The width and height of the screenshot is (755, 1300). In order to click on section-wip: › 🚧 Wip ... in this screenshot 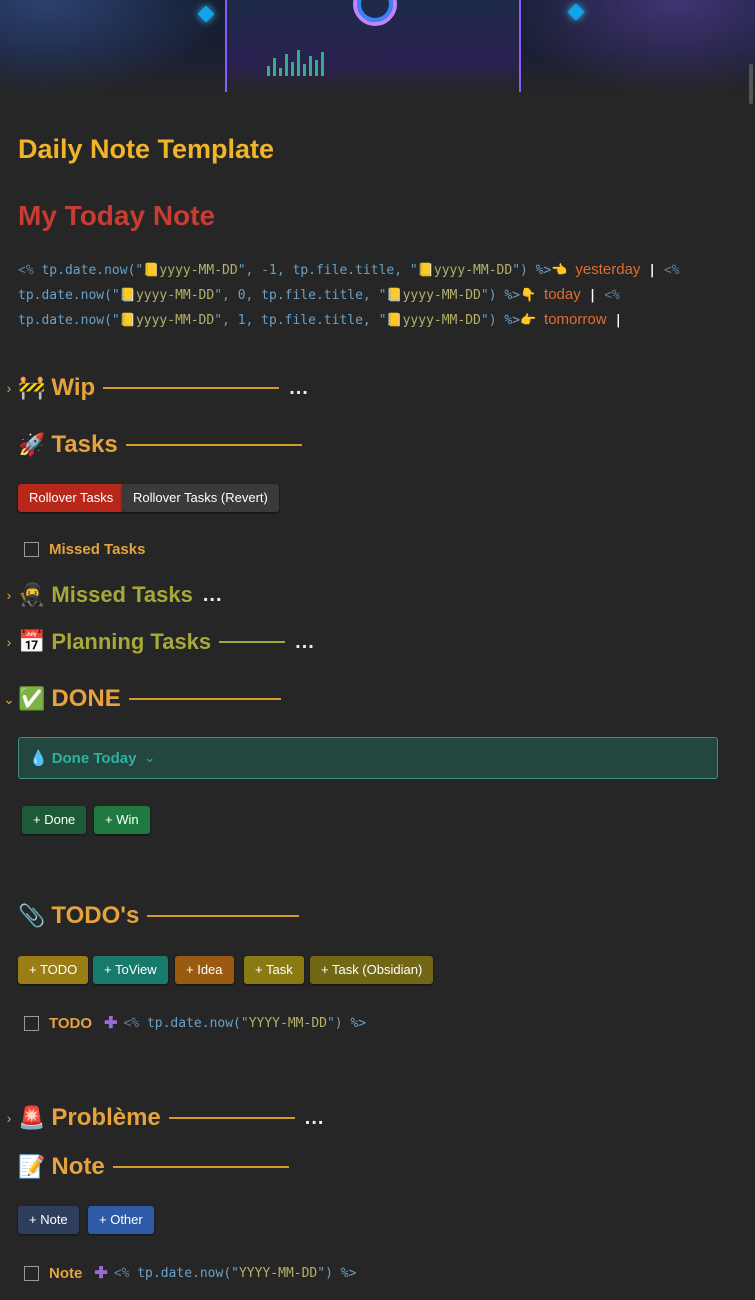, I will do `click(154, 388)`.